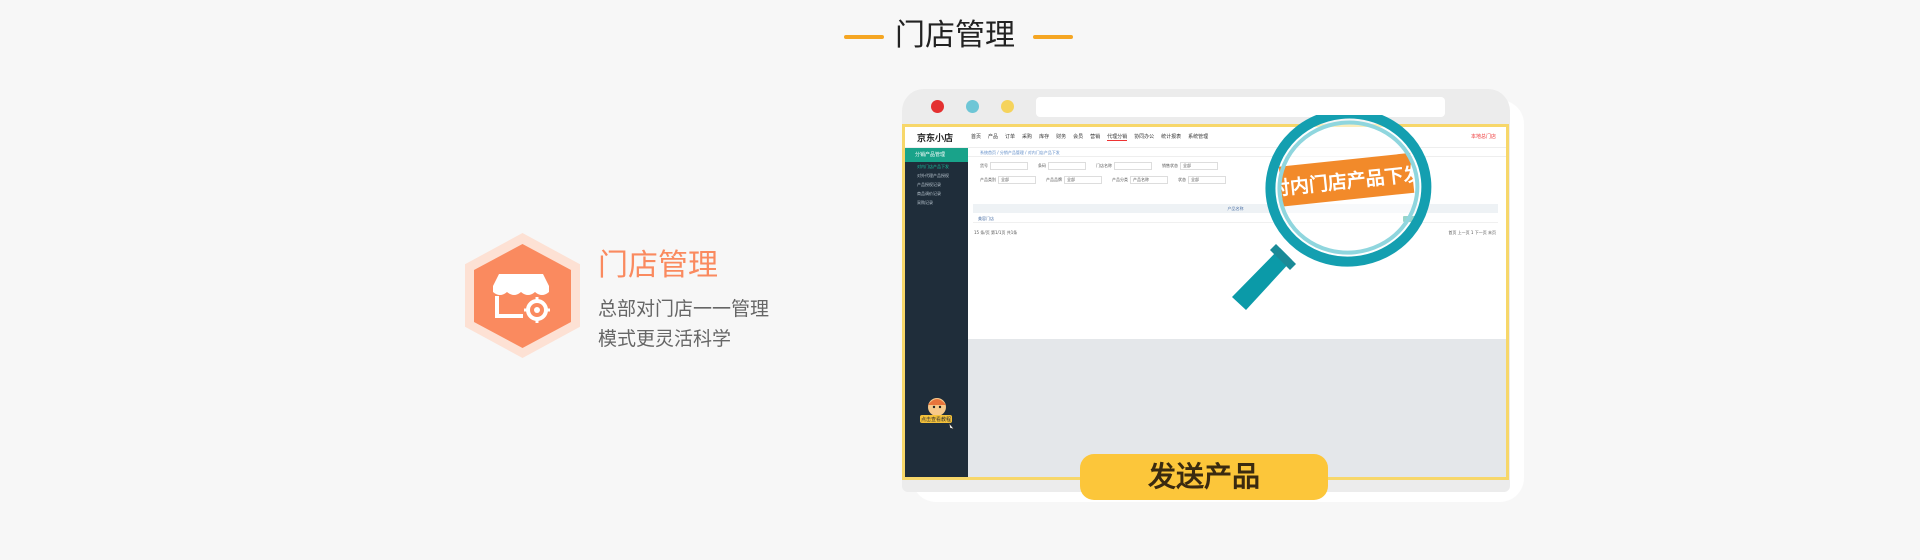 This screenshot has height=560, width=1920. I want to click on title-decoration-right, so click(1053, 37).